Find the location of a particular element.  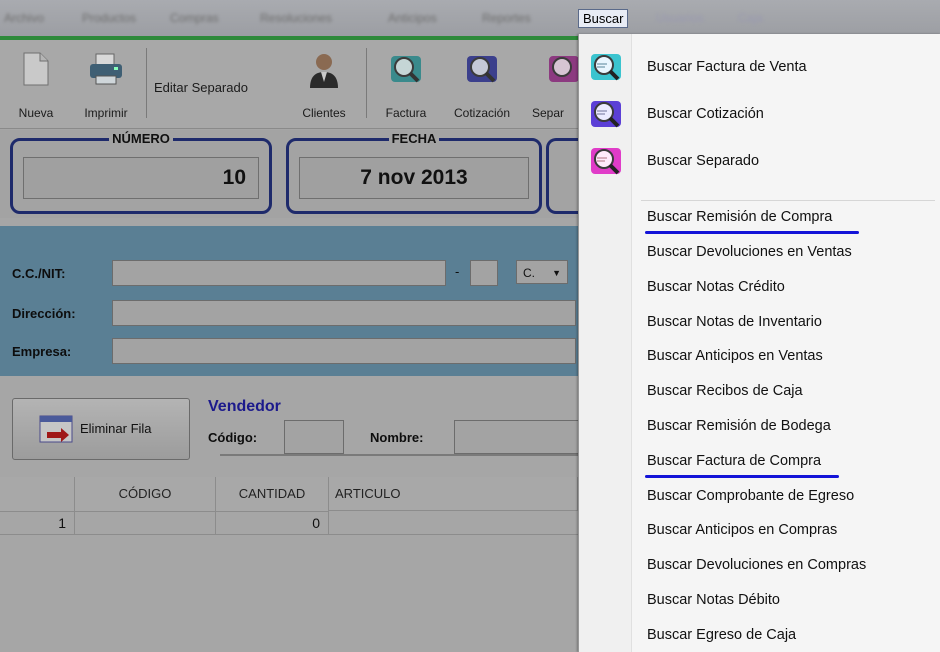

vendedor-title: Vendedor is located at coordinates (244, 406).